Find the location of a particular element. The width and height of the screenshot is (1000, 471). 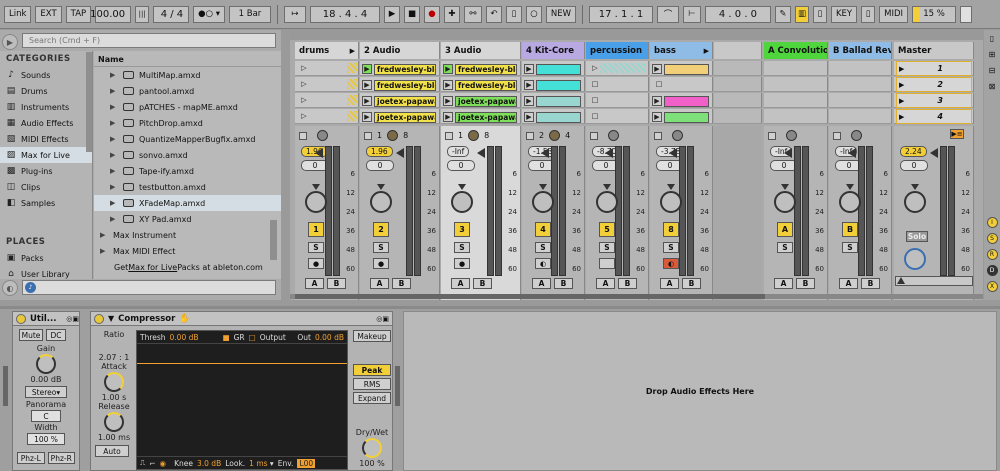

return-header-a: A Convolutio is located at coordinates (796, 50).